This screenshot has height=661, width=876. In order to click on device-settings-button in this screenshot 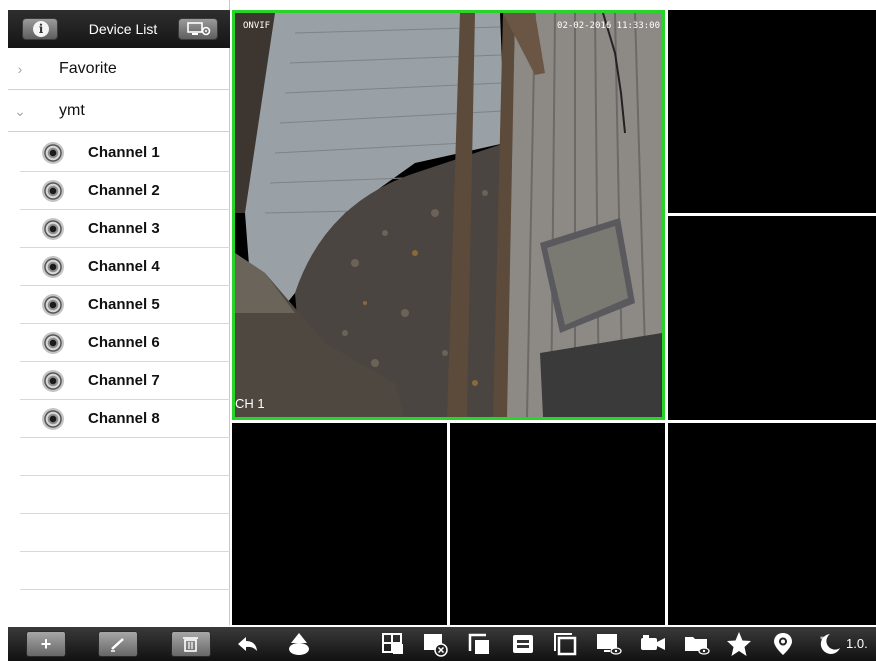, I will do `click(198, 29)`.